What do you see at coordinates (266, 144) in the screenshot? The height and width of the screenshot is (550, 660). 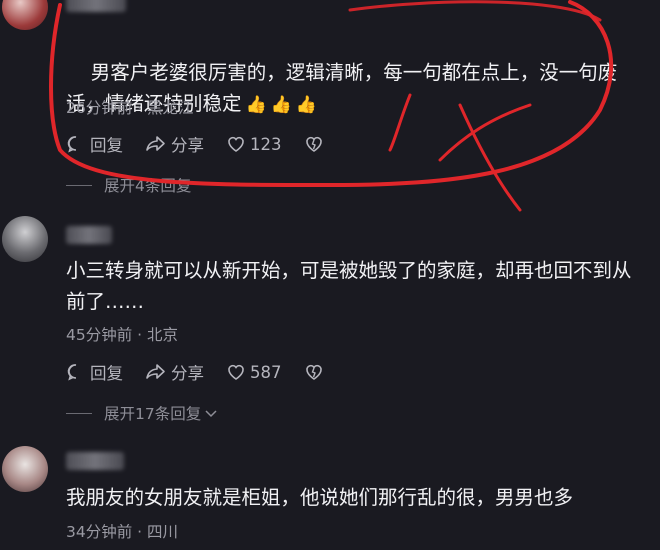 I see `like-count: 123` at bounding box center [266, 144].